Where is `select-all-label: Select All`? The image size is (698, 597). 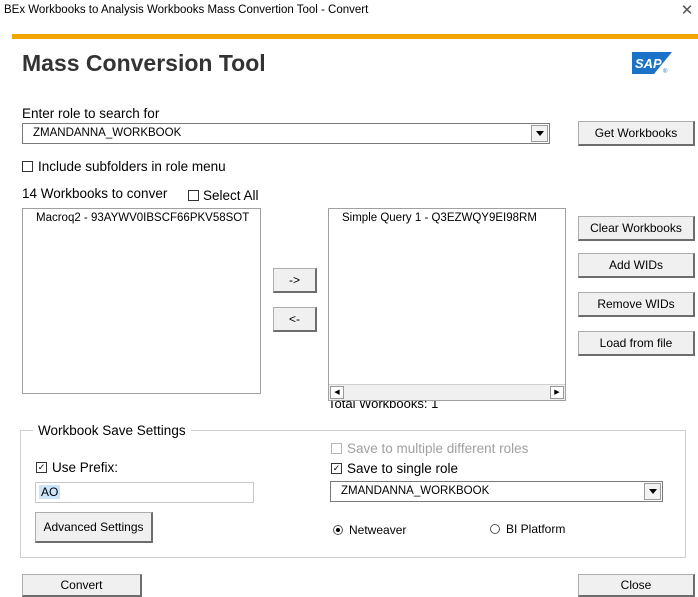
select-all-label: Select All is located at coordinates (231, 195).